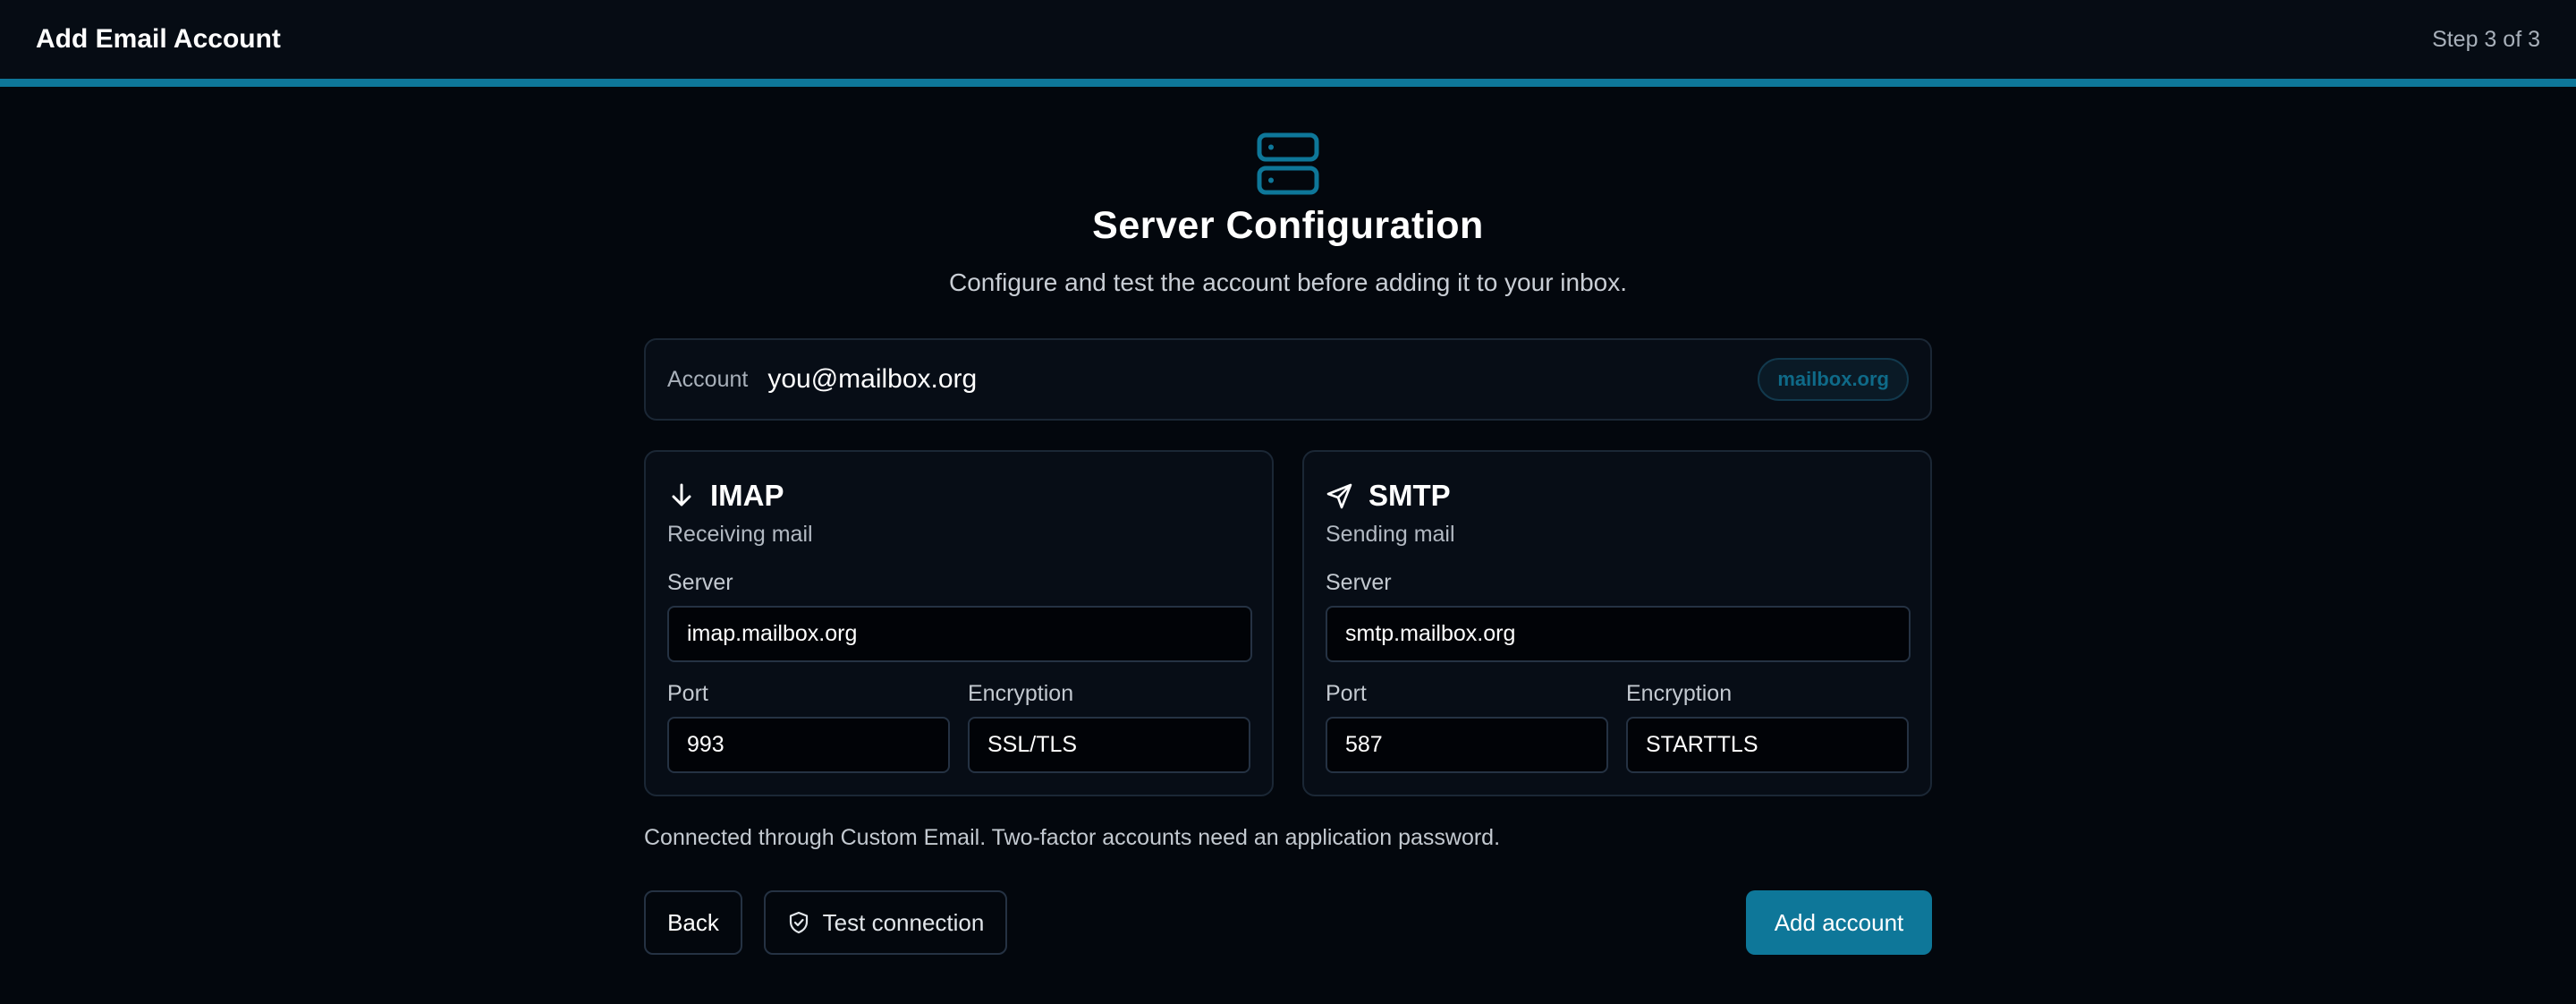 The height and width of the screenshot is (1004, 2576). Describe the element at coordinates (1359, 582) in the screenshot. I see `smtp-server-label: Server` at that location.